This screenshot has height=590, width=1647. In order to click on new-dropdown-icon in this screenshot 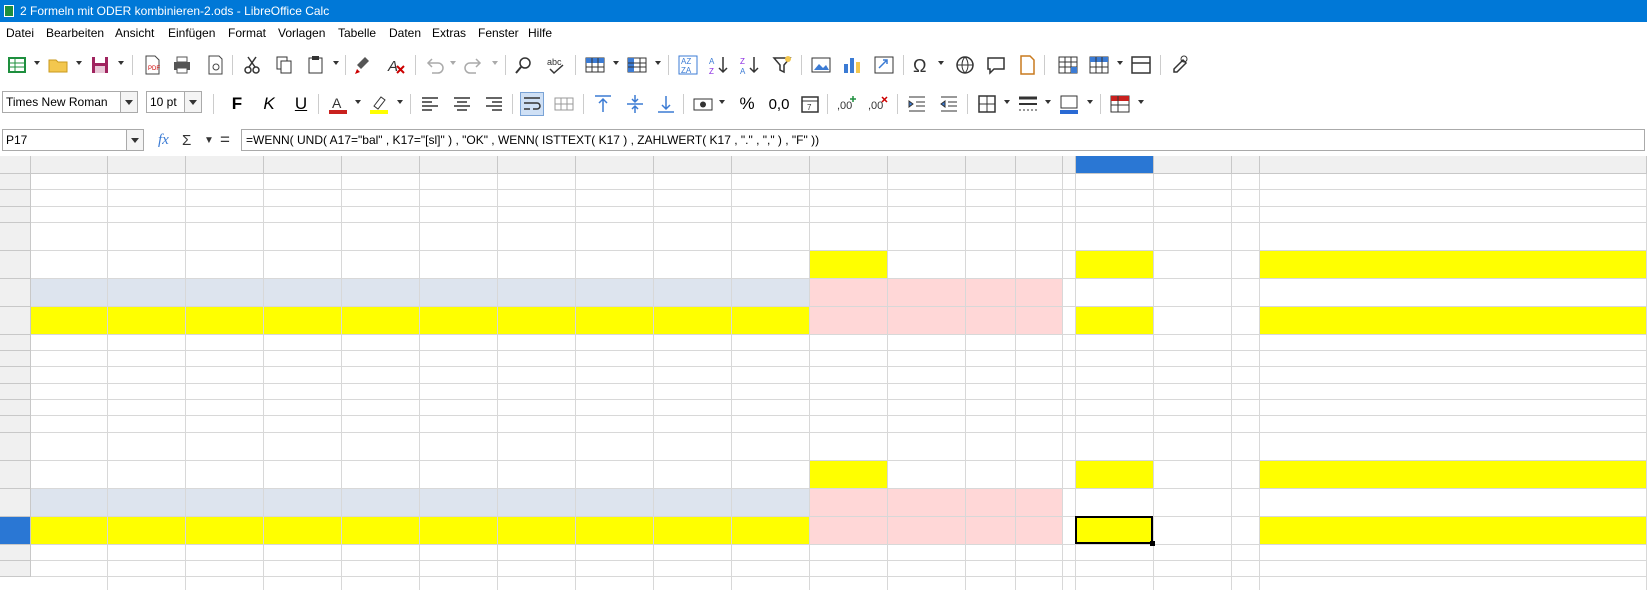, I will do `click(37, 63)`.